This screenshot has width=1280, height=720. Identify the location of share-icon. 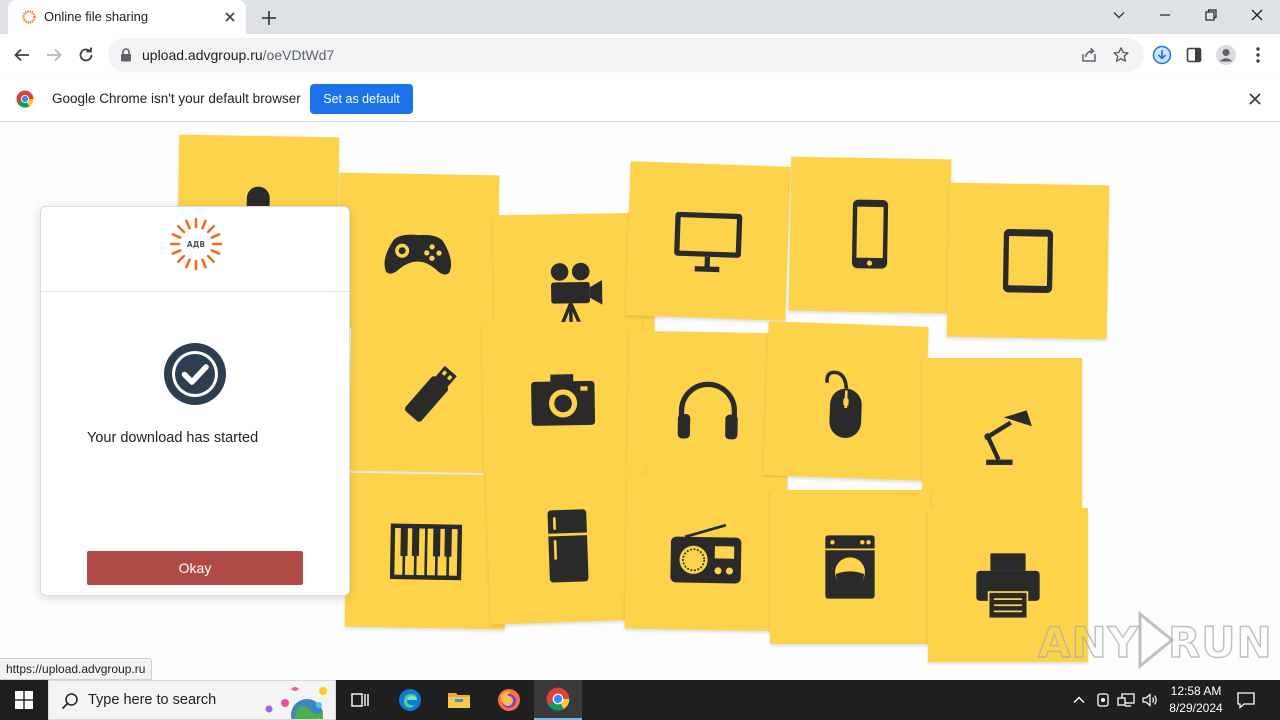
(1089, 55).